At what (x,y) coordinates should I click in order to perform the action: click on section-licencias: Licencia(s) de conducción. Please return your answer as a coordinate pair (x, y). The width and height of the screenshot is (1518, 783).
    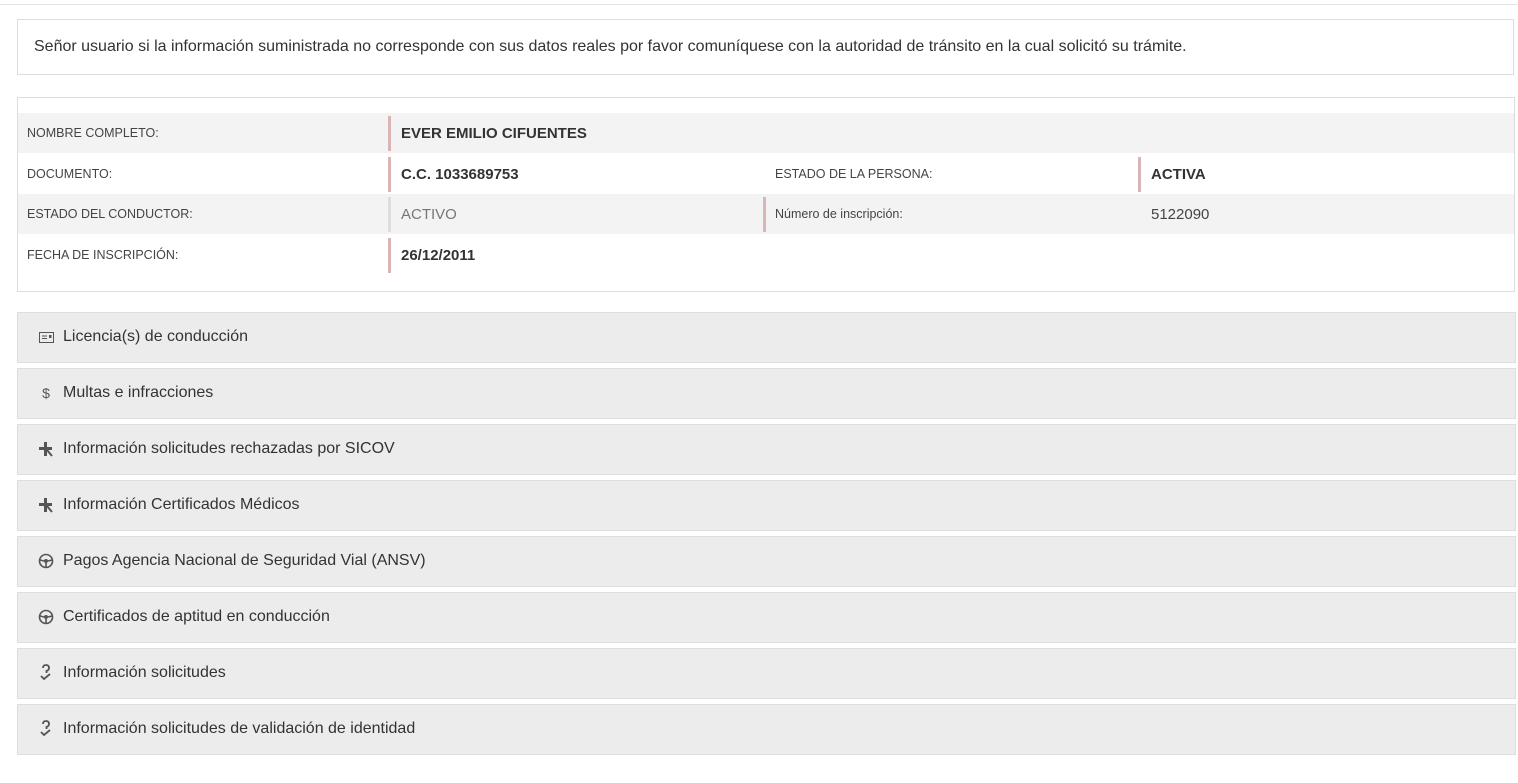
    Looking at the image, I should click on (766, 337).